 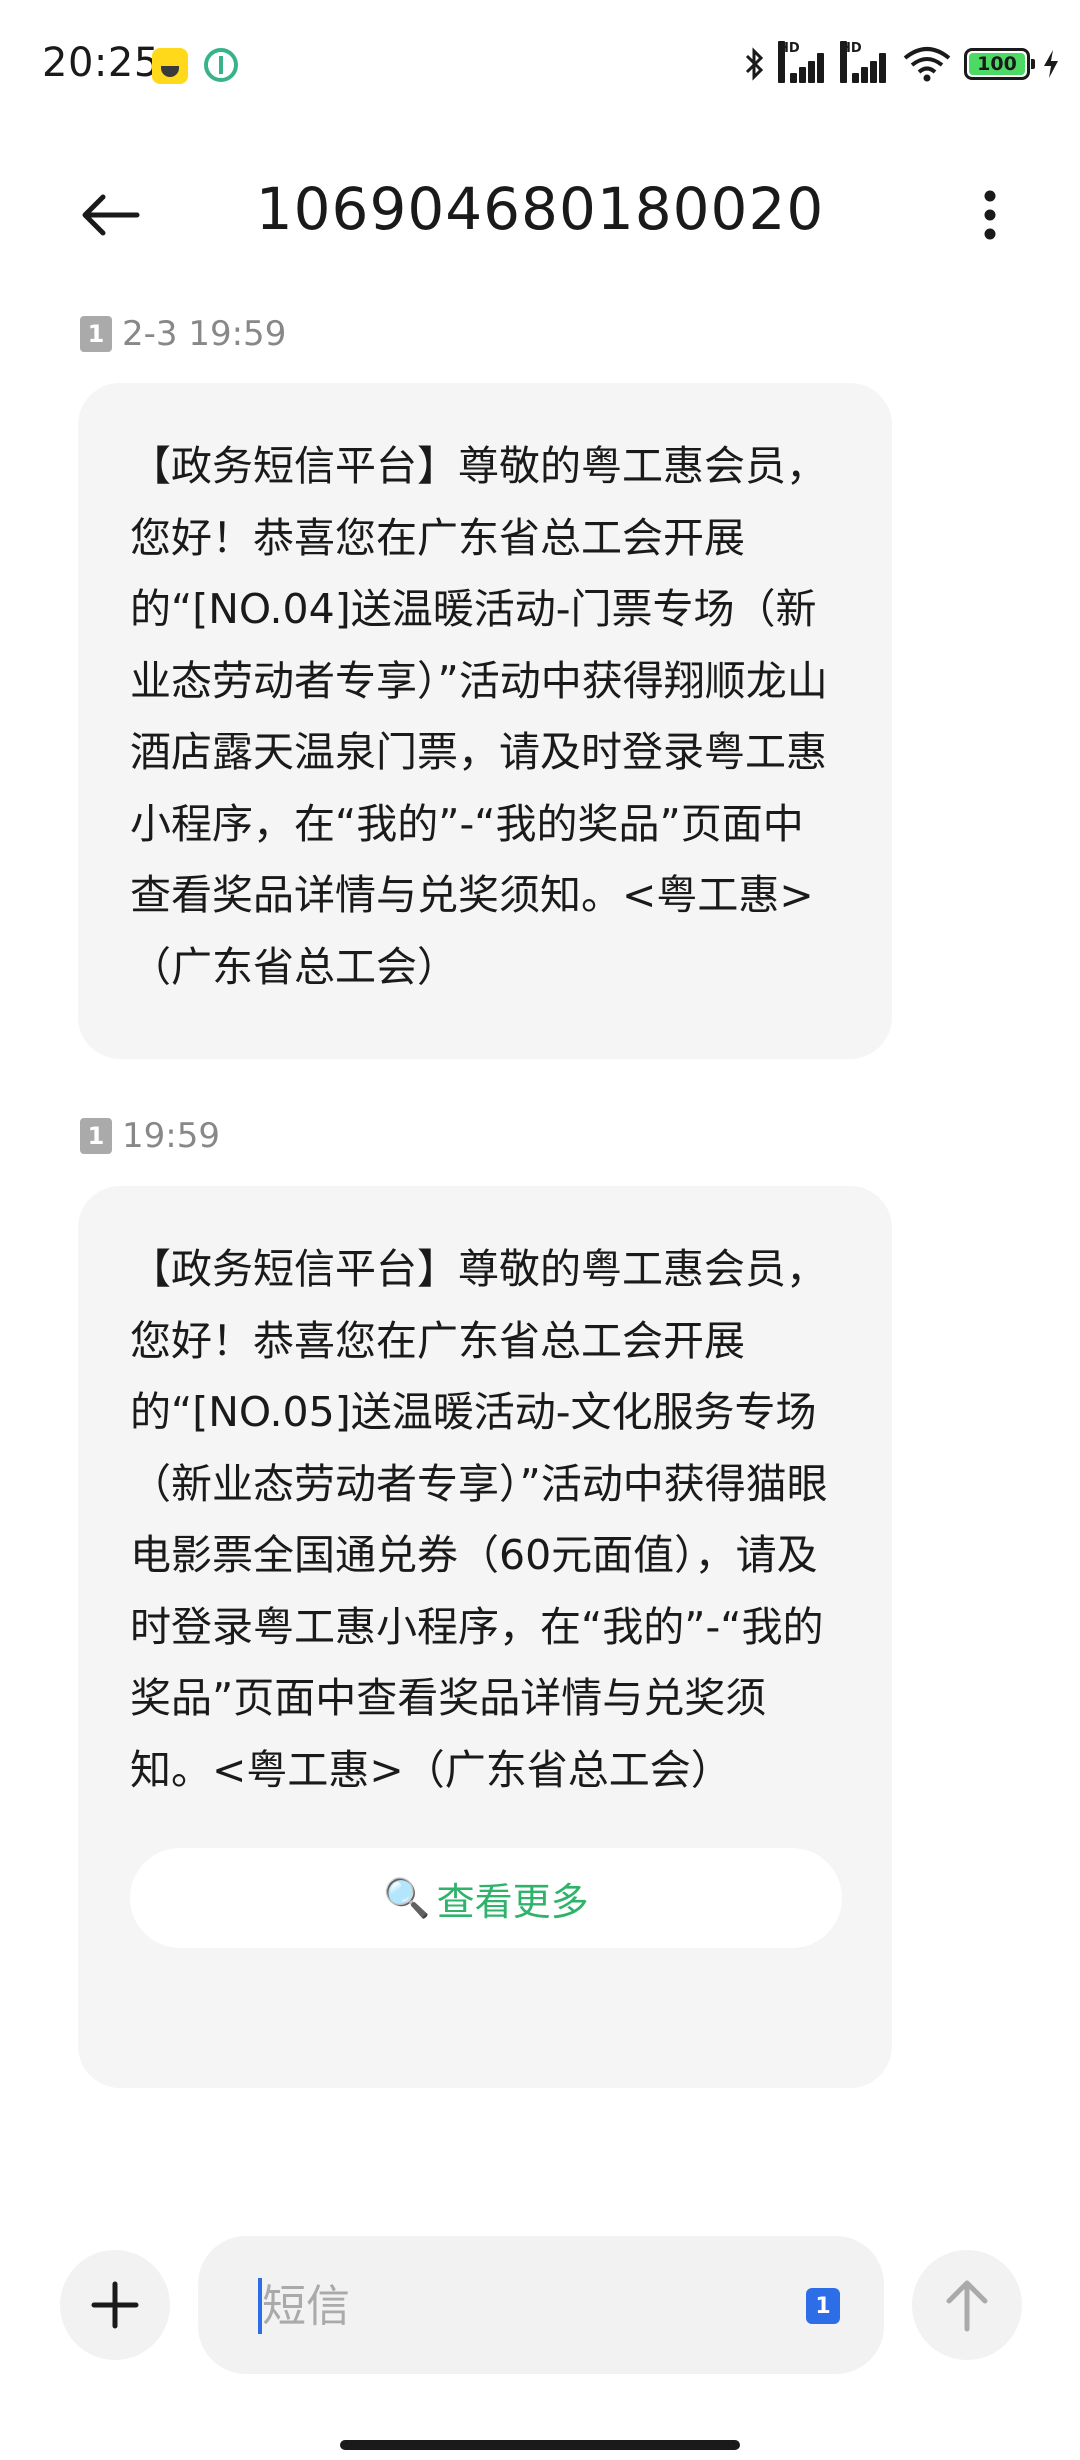 I want to click on status-bar: 20:25 HD HD 100, so click(x=540, y=67).